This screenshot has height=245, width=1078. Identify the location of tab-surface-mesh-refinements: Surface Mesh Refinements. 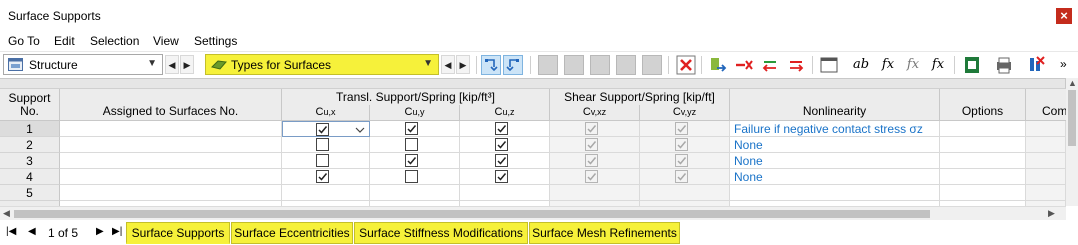
(604, 233).